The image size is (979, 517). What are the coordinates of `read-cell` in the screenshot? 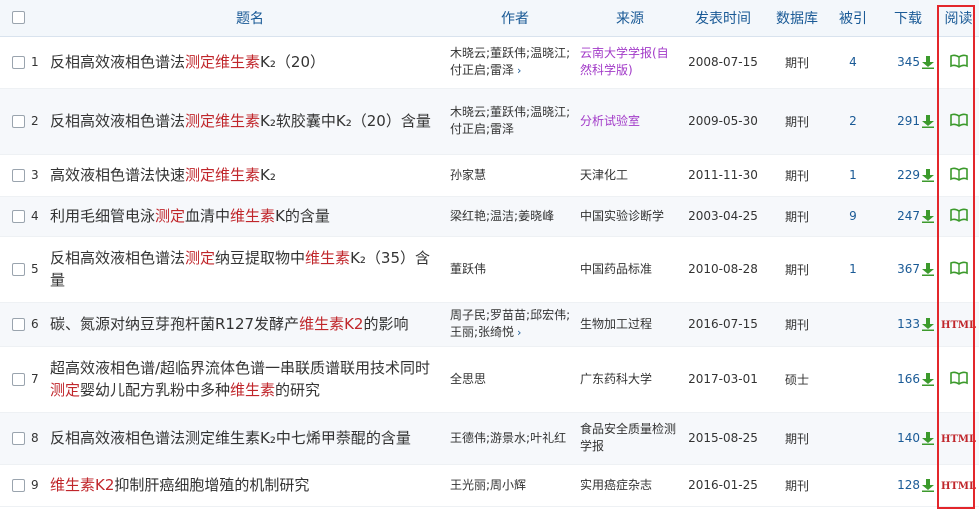 It's located at (958, 269).